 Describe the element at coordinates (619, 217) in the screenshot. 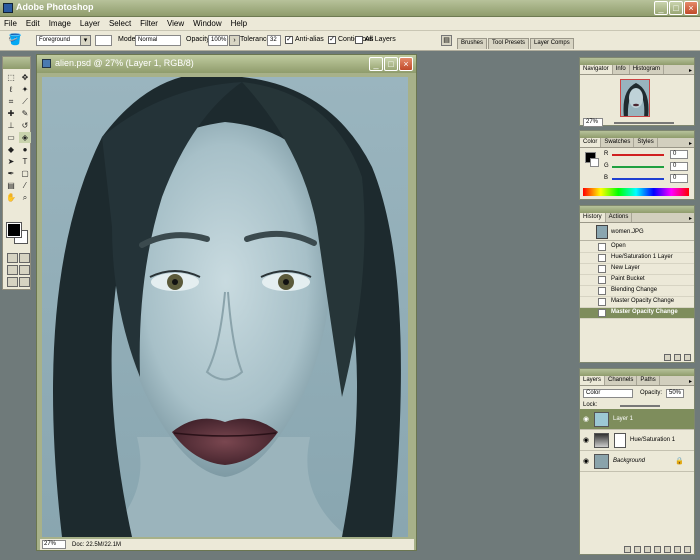

I see `tab-actions: Actions` at that location.